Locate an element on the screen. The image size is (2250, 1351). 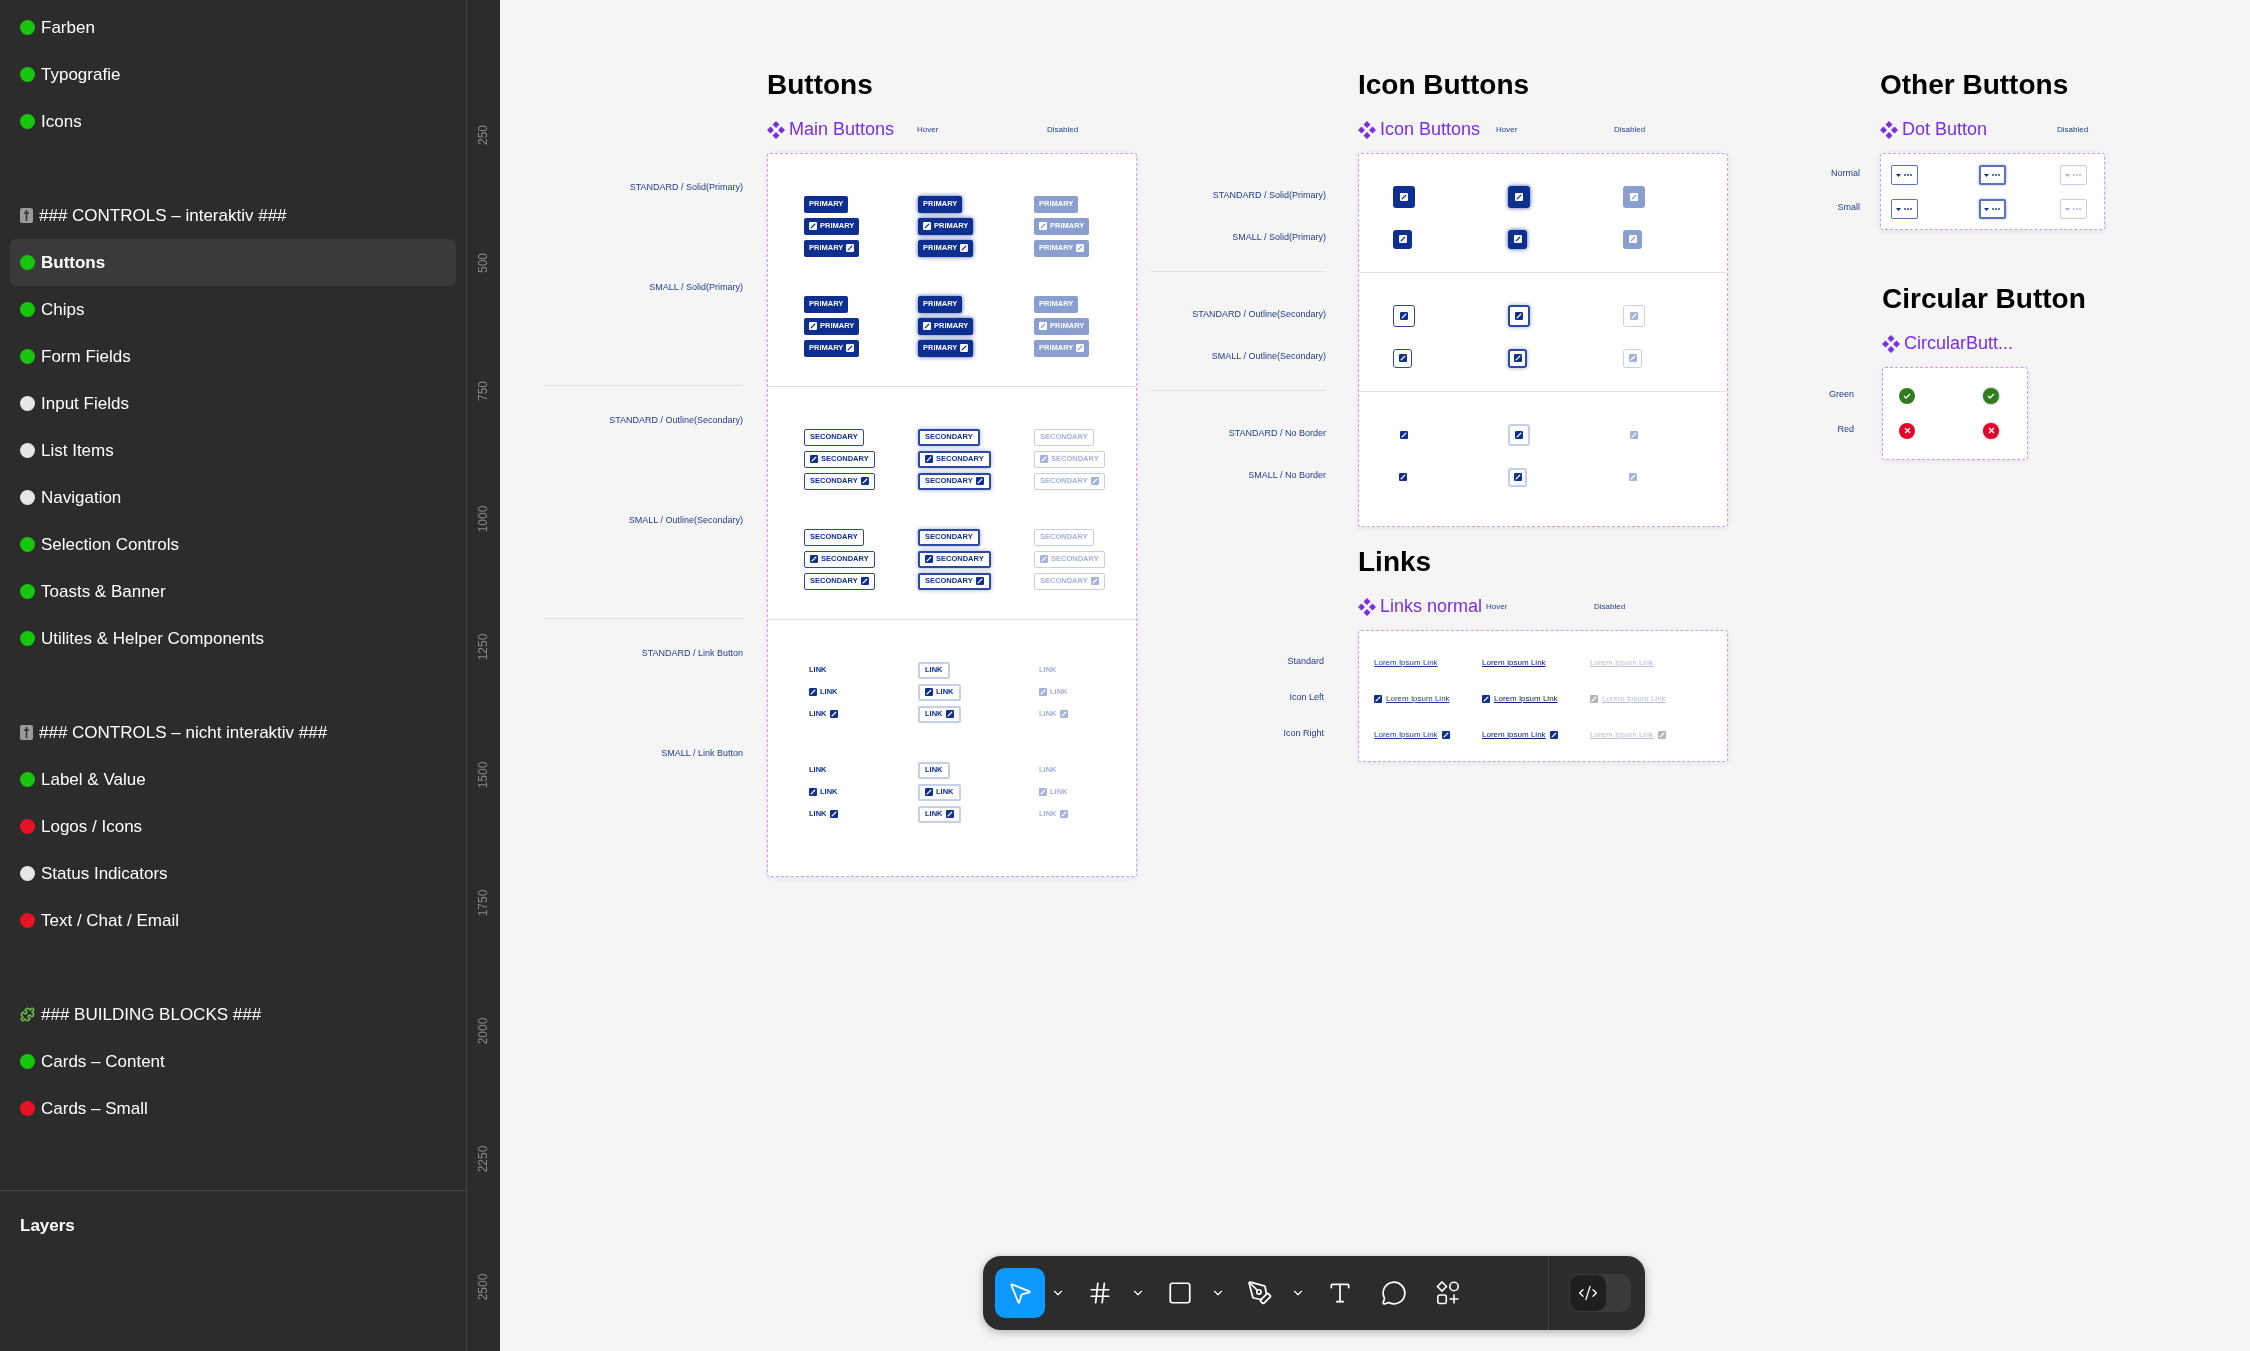
row-label: Green is located at coordinates (1841, 394).